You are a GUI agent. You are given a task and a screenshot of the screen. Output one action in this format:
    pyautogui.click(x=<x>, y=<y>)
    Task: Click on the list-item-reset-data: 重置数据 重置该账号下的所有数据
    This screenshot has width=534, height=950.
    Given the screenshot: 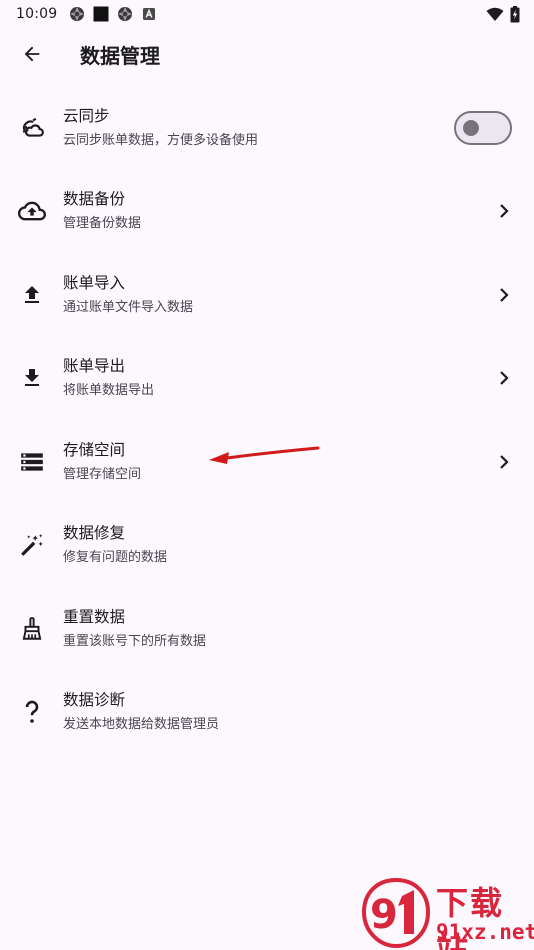 What is the action you would take?
    pyautogui.click(x=267, y=629)
    